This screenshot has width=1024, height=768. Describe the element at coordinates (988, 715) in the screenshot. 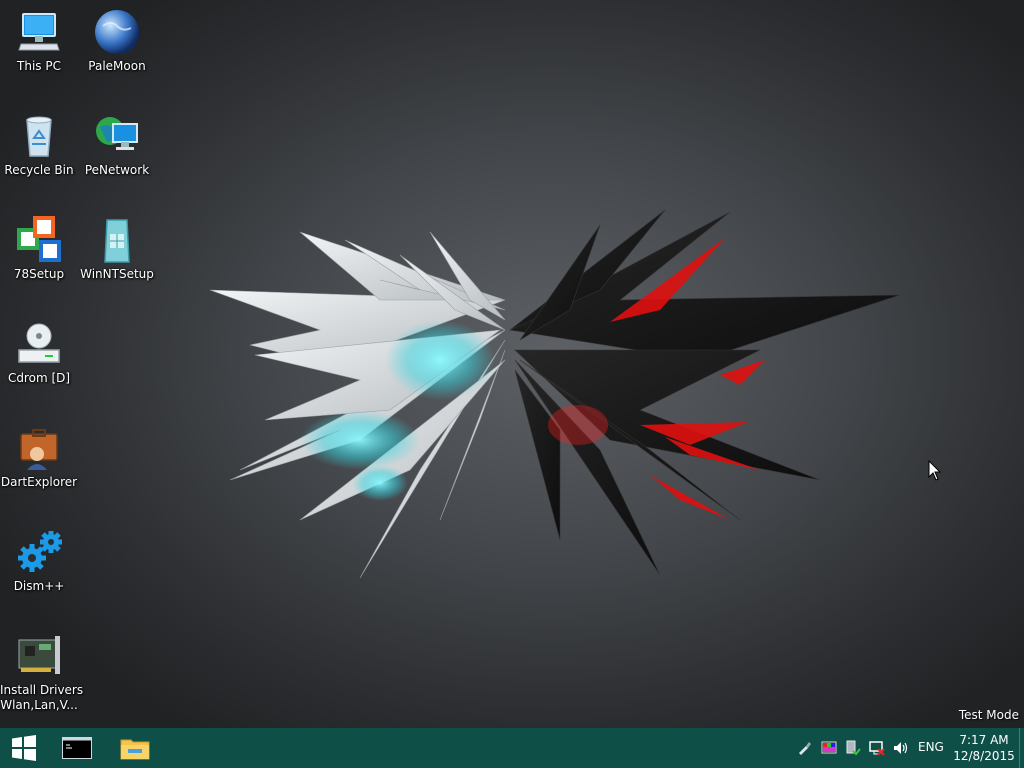

I see `test-mode-watermark: Test Mode` at that location.